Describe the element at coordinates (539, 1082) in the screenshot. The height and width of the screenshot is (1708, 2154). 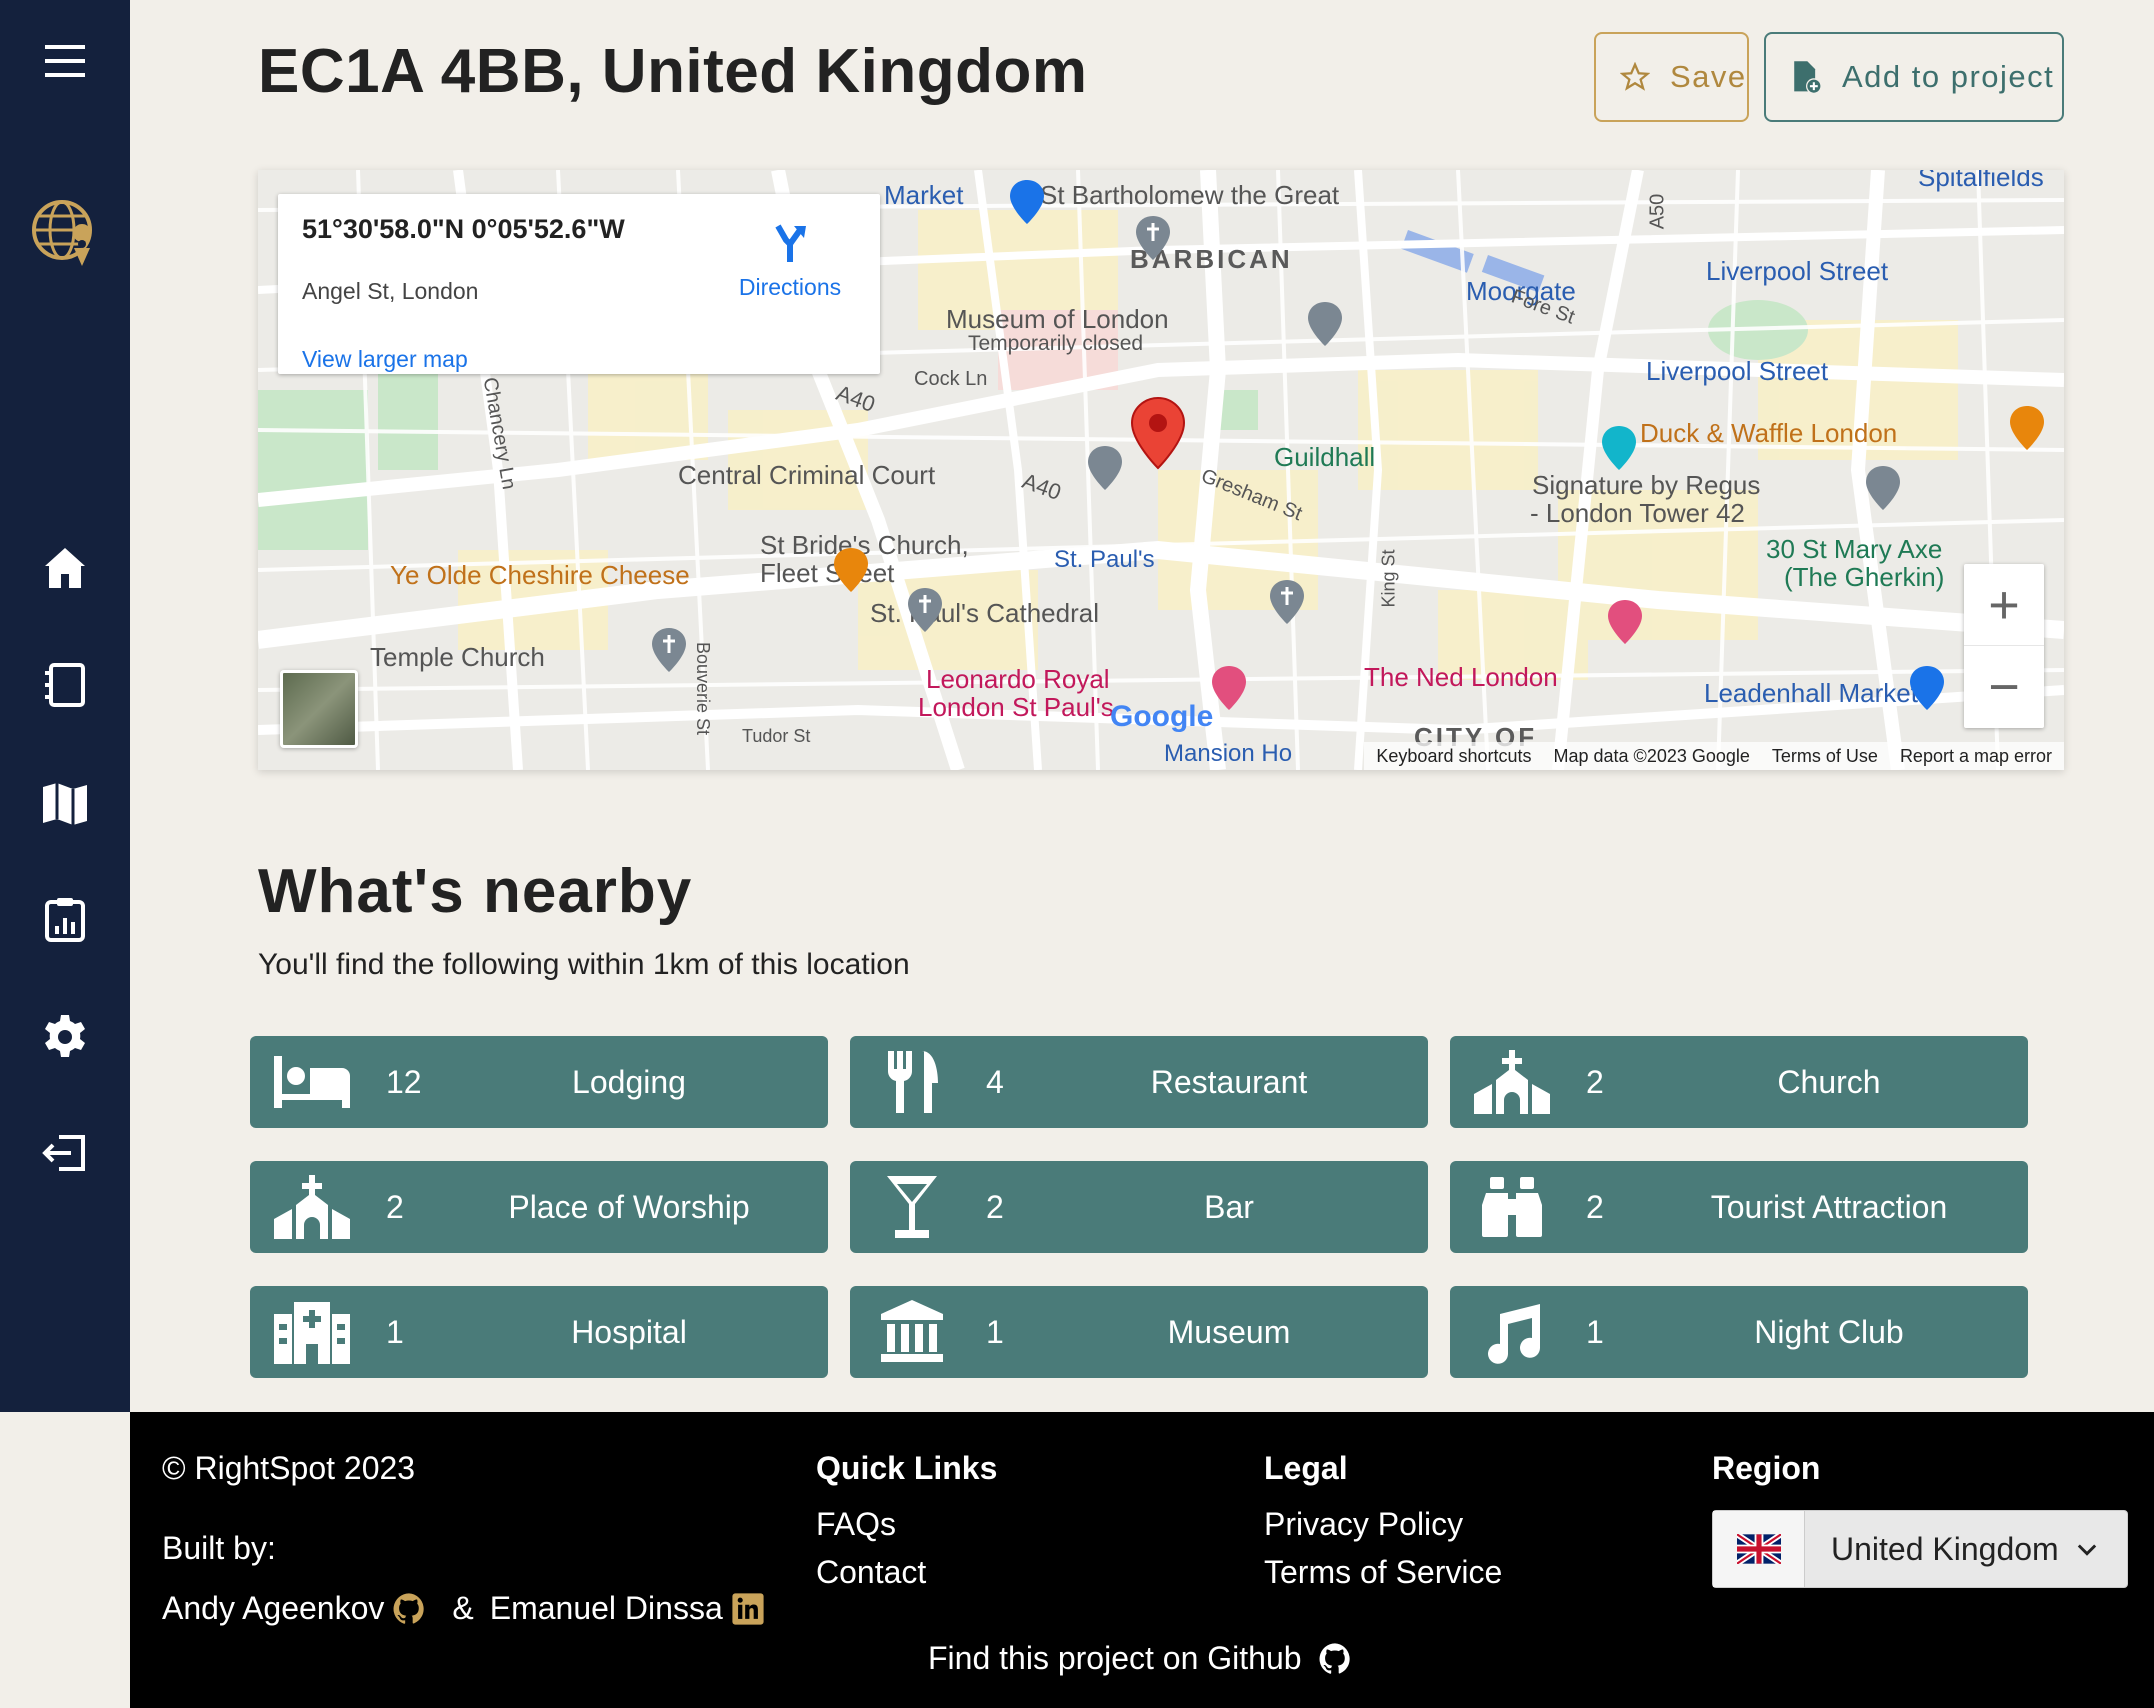
I see `nearby-card-lodging: 12 Lodging` at that location.